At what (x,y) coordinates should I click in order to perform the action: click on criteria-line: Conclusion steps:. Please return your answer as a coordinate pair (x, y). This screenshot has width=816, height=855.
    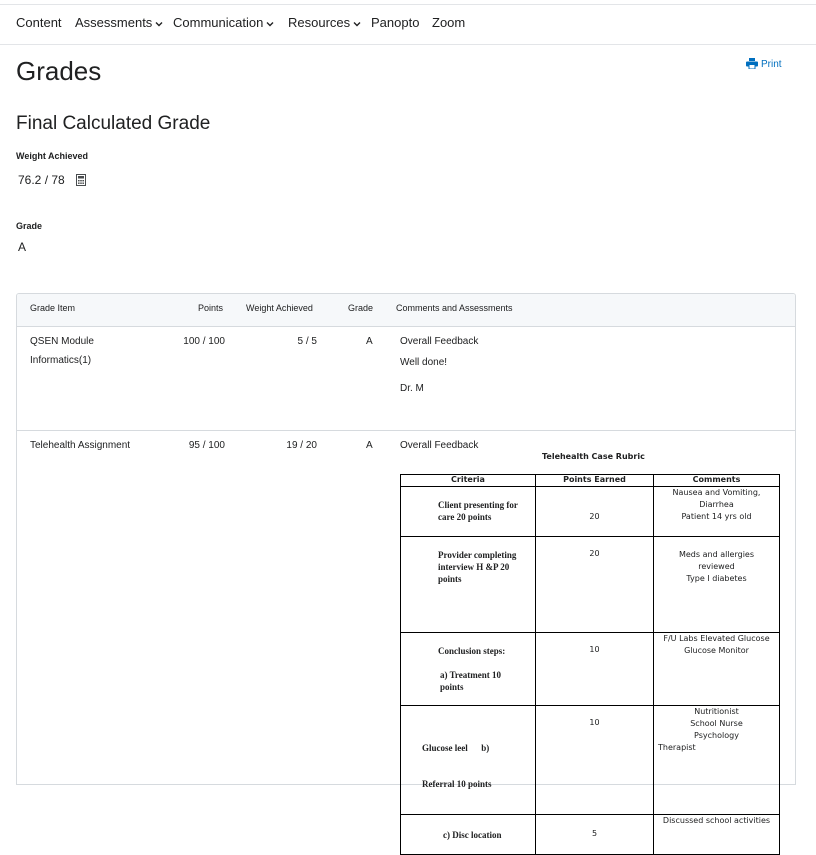
    Looking at the image, I should click on (472, 651).